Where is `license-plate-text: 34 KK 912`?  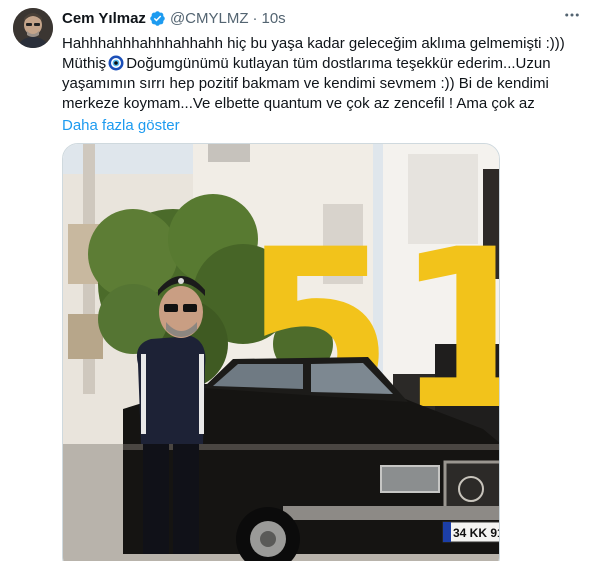 license-plate-text: 34 KK 912 is located at coordinates (476, 533).